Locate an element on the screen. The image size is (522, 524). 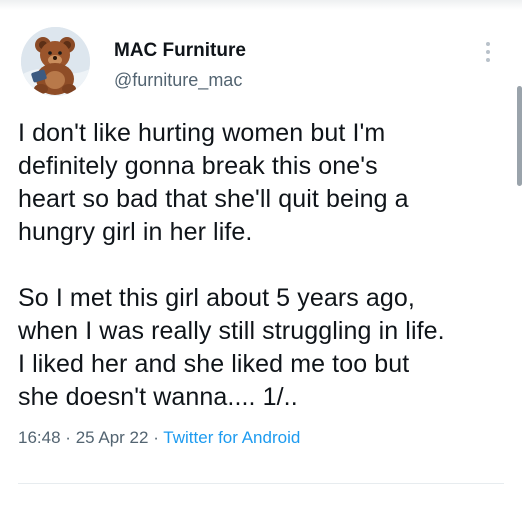
top-divider is located at coordinates (261, 5).